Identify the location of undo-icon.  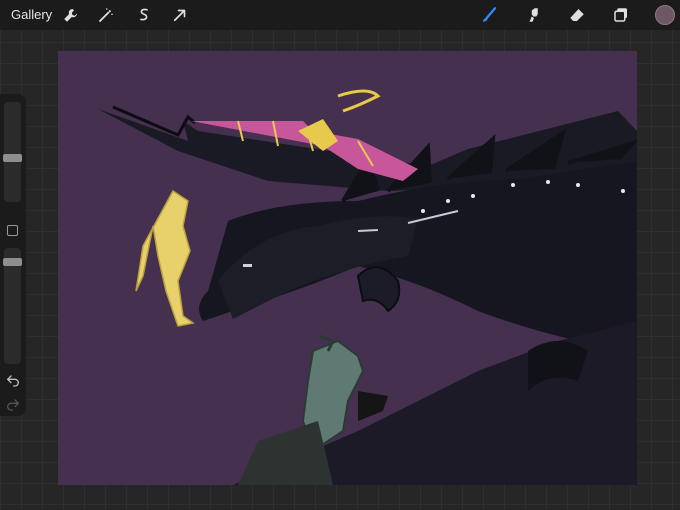
(13, 380).